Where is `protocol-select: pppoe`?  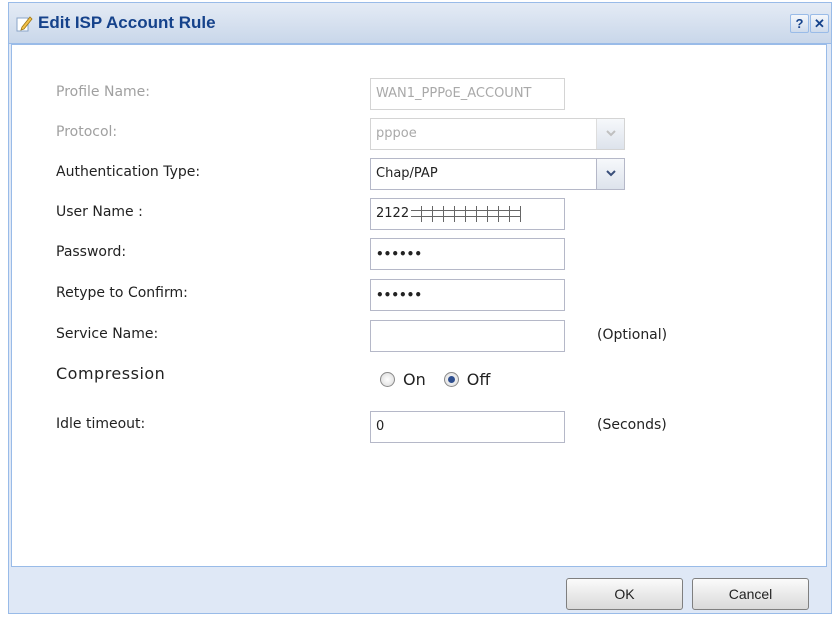 protocol-select: pppoe is located at coordinates (497, 134).